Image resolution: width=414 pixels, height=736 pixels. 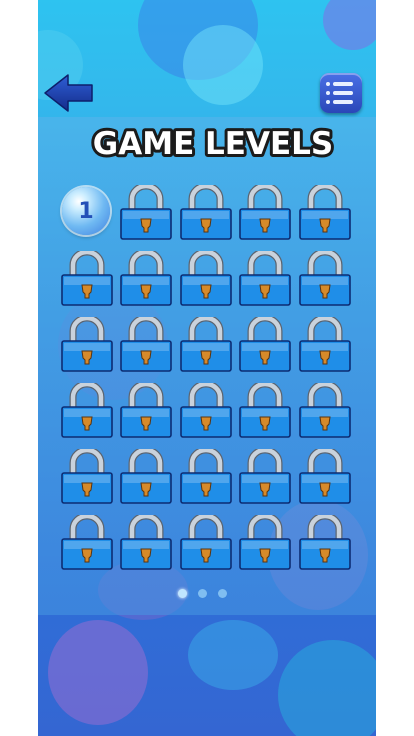 What do you see at coordinates (208, 594) in the screenshot?
I see `page-indicator` at bounding box center [208, 594].